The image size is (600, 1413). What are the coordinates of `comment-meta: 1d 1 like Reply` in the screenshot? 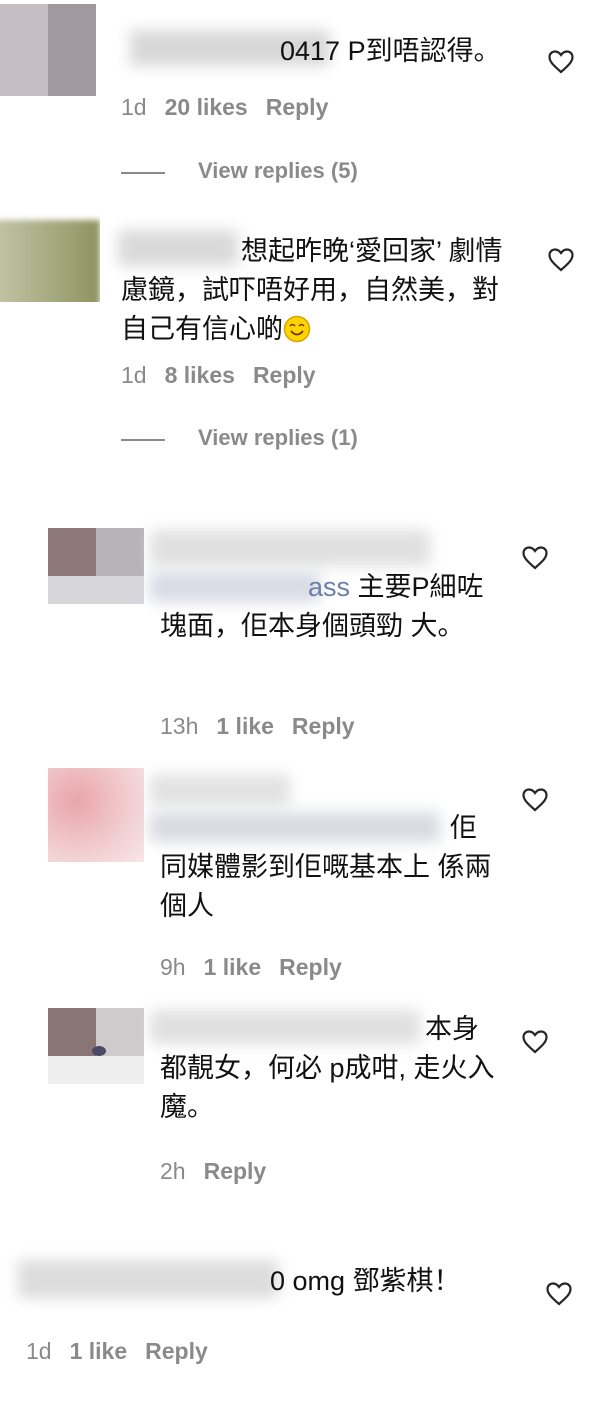 It's located at (117, 1351).